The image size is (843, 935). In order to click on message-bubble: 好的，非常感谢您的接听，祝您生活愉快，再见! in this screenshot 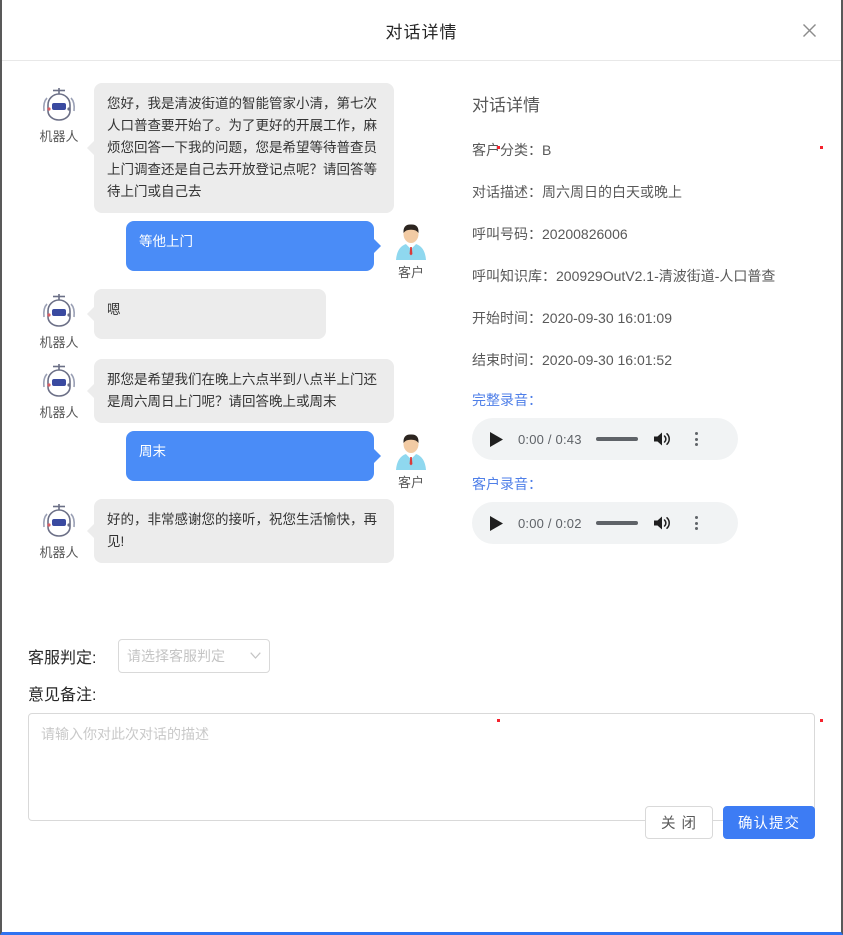, I will do `click(244, 531)`.